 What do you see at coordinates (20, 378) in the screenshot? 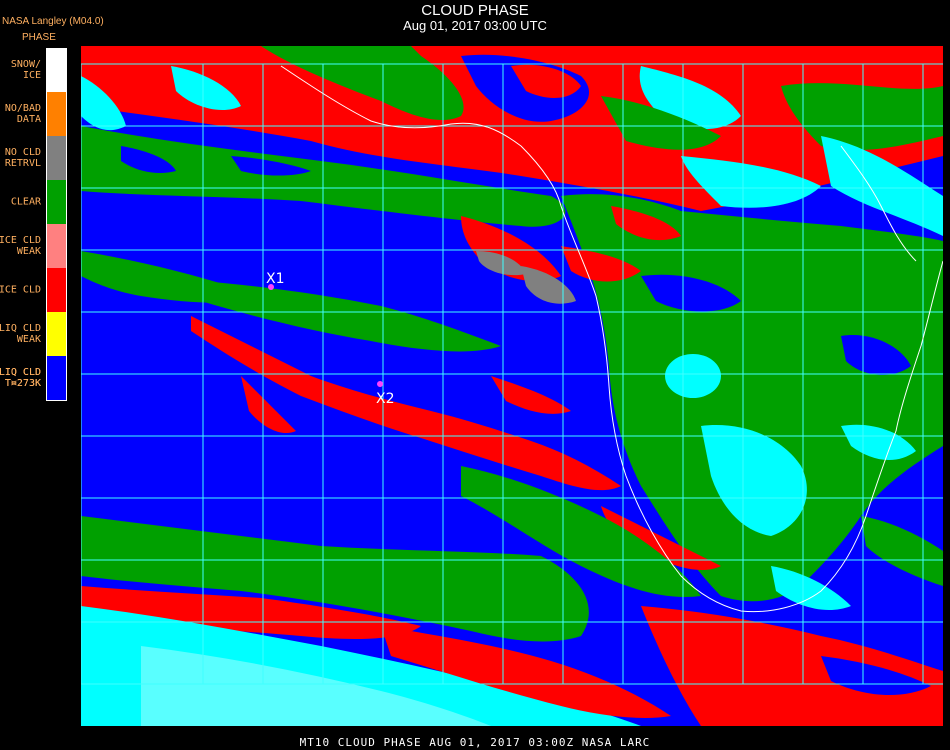
I see `legend-label: LIQ CLD T>273K` at bounding box center [20, 378].